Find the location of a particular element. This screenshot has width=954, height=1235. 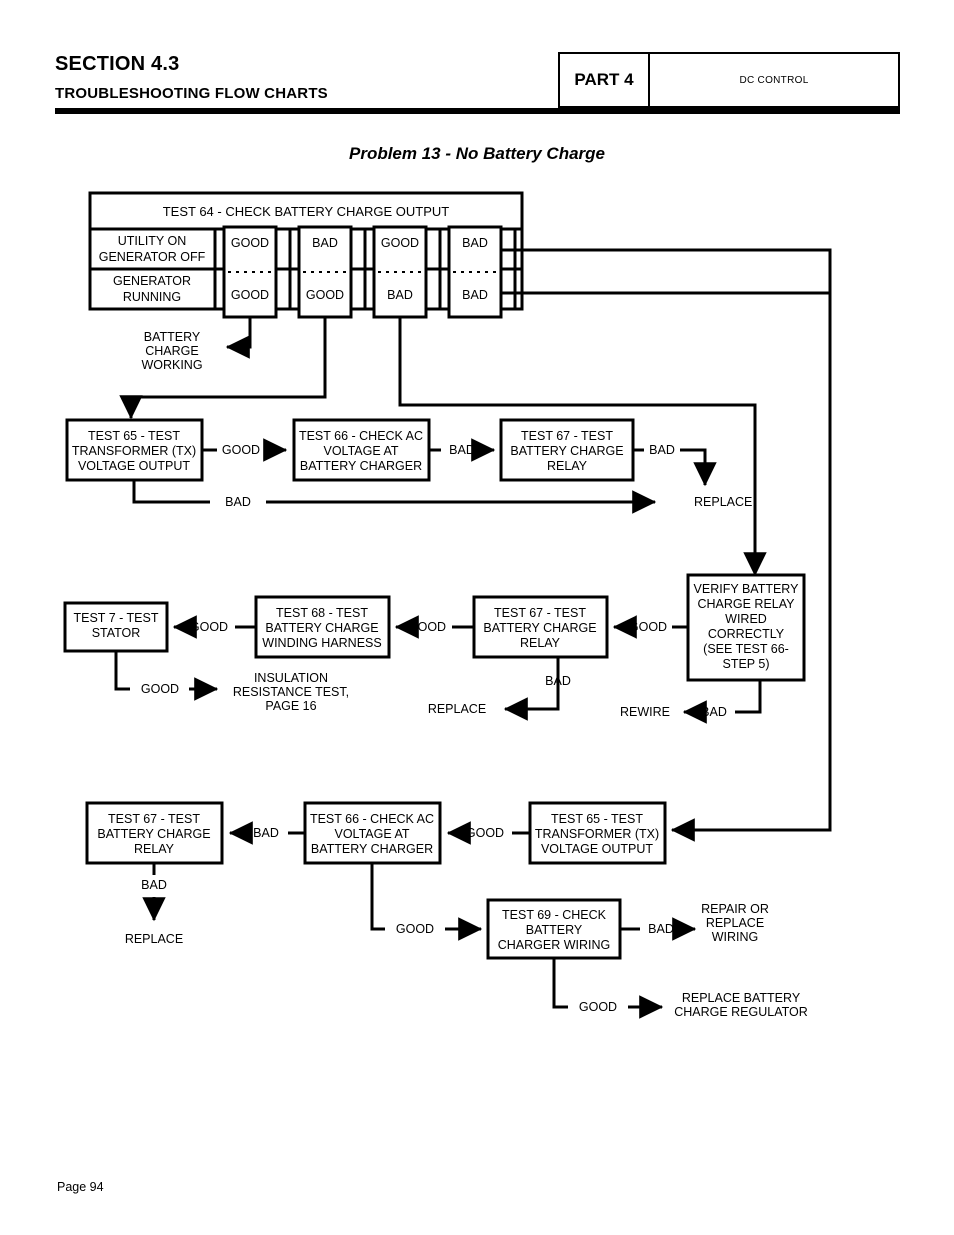

matrix-row1-label-line2: GENERATOR OFF is located at coordinates (152, 257).